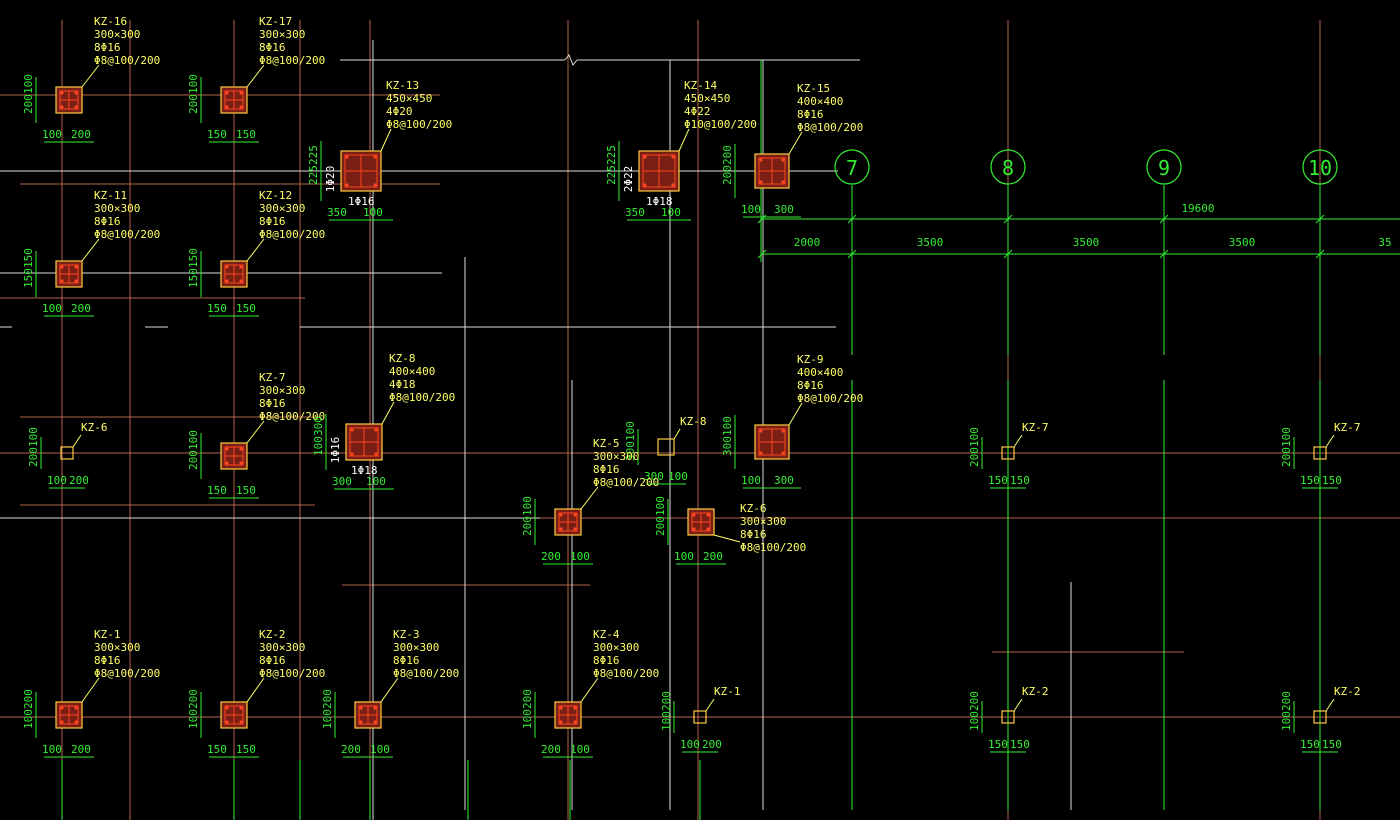 Image resolution: width=1400 pixels, height=820 pixels. What do you see at coordinates (590, 501) in the screenshot?
I see `column-kz-5: KZ-5300×3008Φ16Φ8@100/200200 100200100` at bounding box center [590, 501].